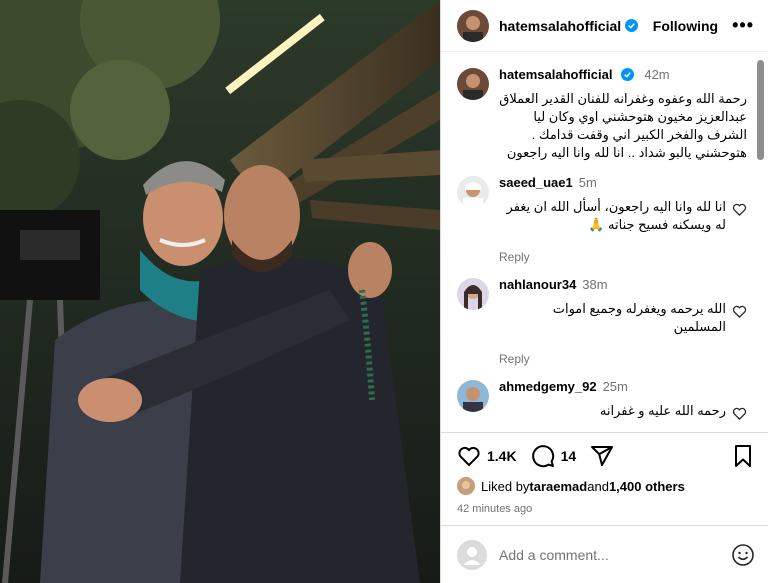 This screenshot has width=768, height=583. I want to click on comment-username: saeed_uae1, so click(536, 182).